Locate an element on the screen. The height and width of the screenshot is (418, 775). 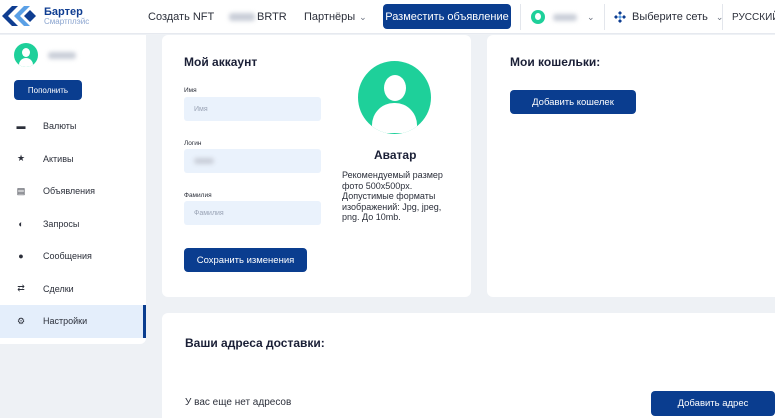
avatar-body is located at coordinates (394, 118).